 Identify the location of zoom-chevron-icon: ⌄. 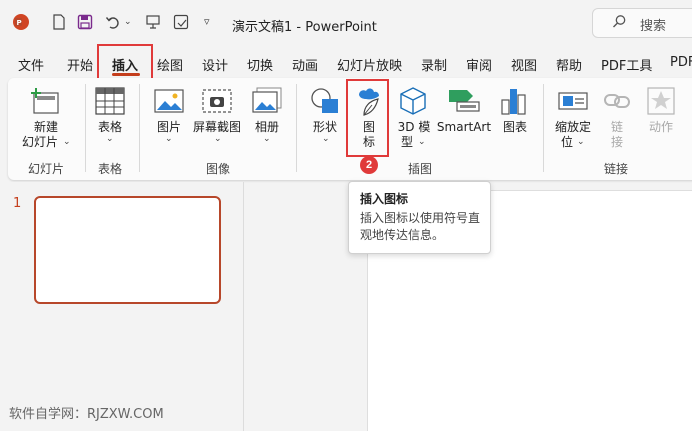
(581, 142).